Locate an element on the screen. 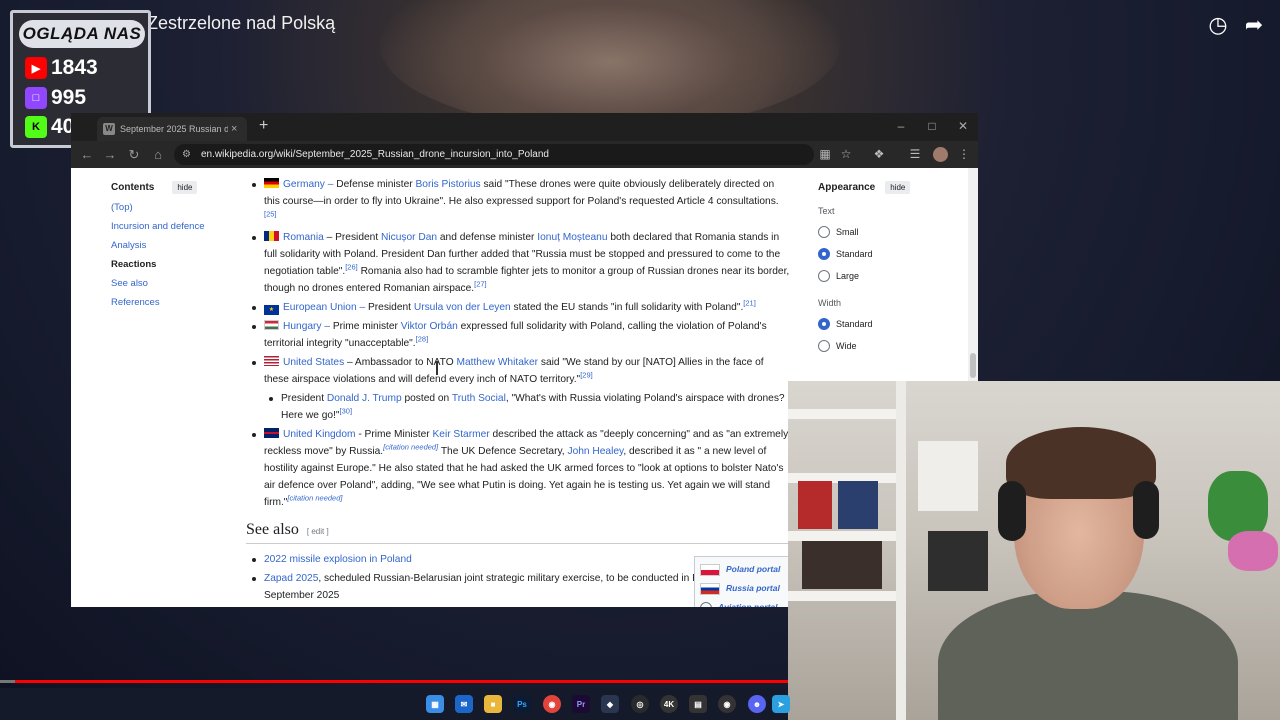 The height and width of the screenshot is (720, 1280). translate-icon: ▦ is located at coordinates (825, 154).